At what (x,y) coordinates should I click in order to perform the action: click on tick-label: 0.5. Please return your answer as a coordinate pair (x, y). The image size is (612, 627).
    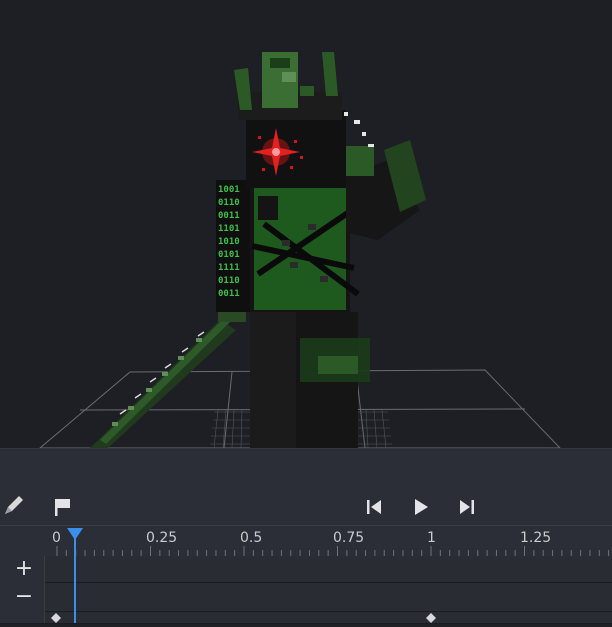
    Looking at the image, I should click on (251, 538).